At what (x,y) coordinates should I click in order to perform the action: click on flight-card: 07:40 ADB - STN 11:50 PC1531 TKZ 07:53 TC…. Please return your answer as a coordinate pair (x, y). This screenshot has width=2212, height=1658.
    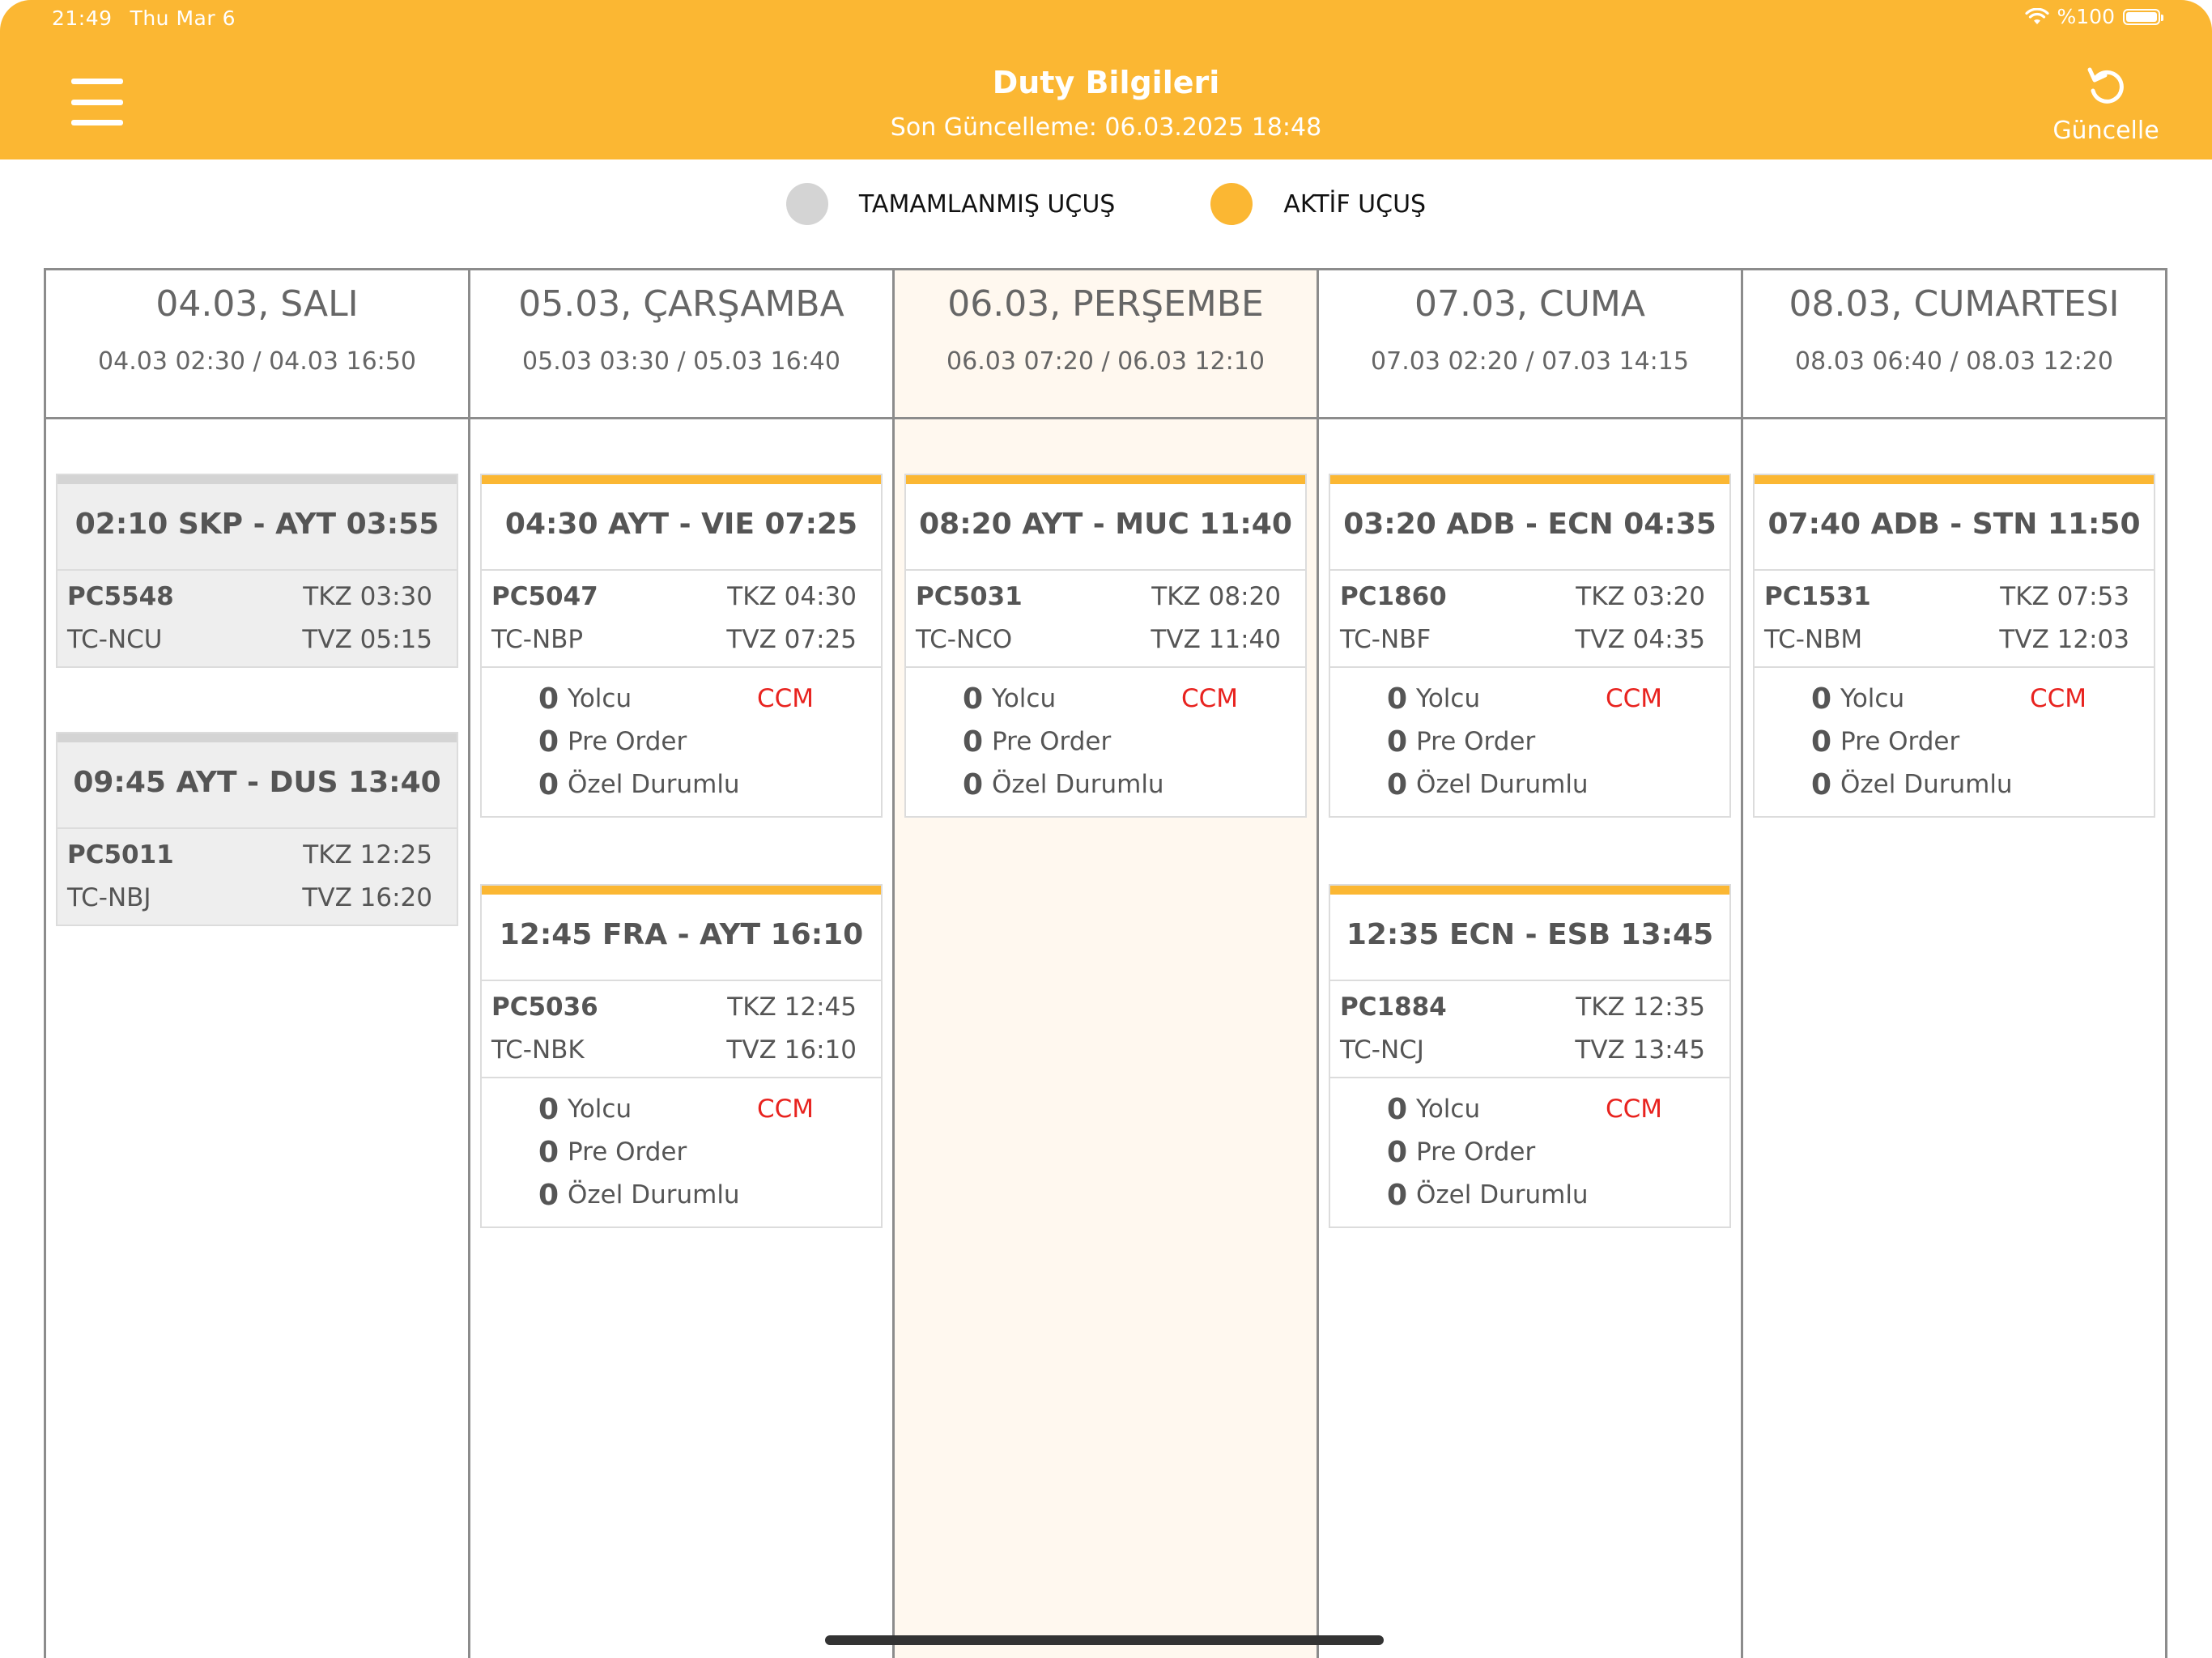
    Looking at the image, I should click on (1954, 646).